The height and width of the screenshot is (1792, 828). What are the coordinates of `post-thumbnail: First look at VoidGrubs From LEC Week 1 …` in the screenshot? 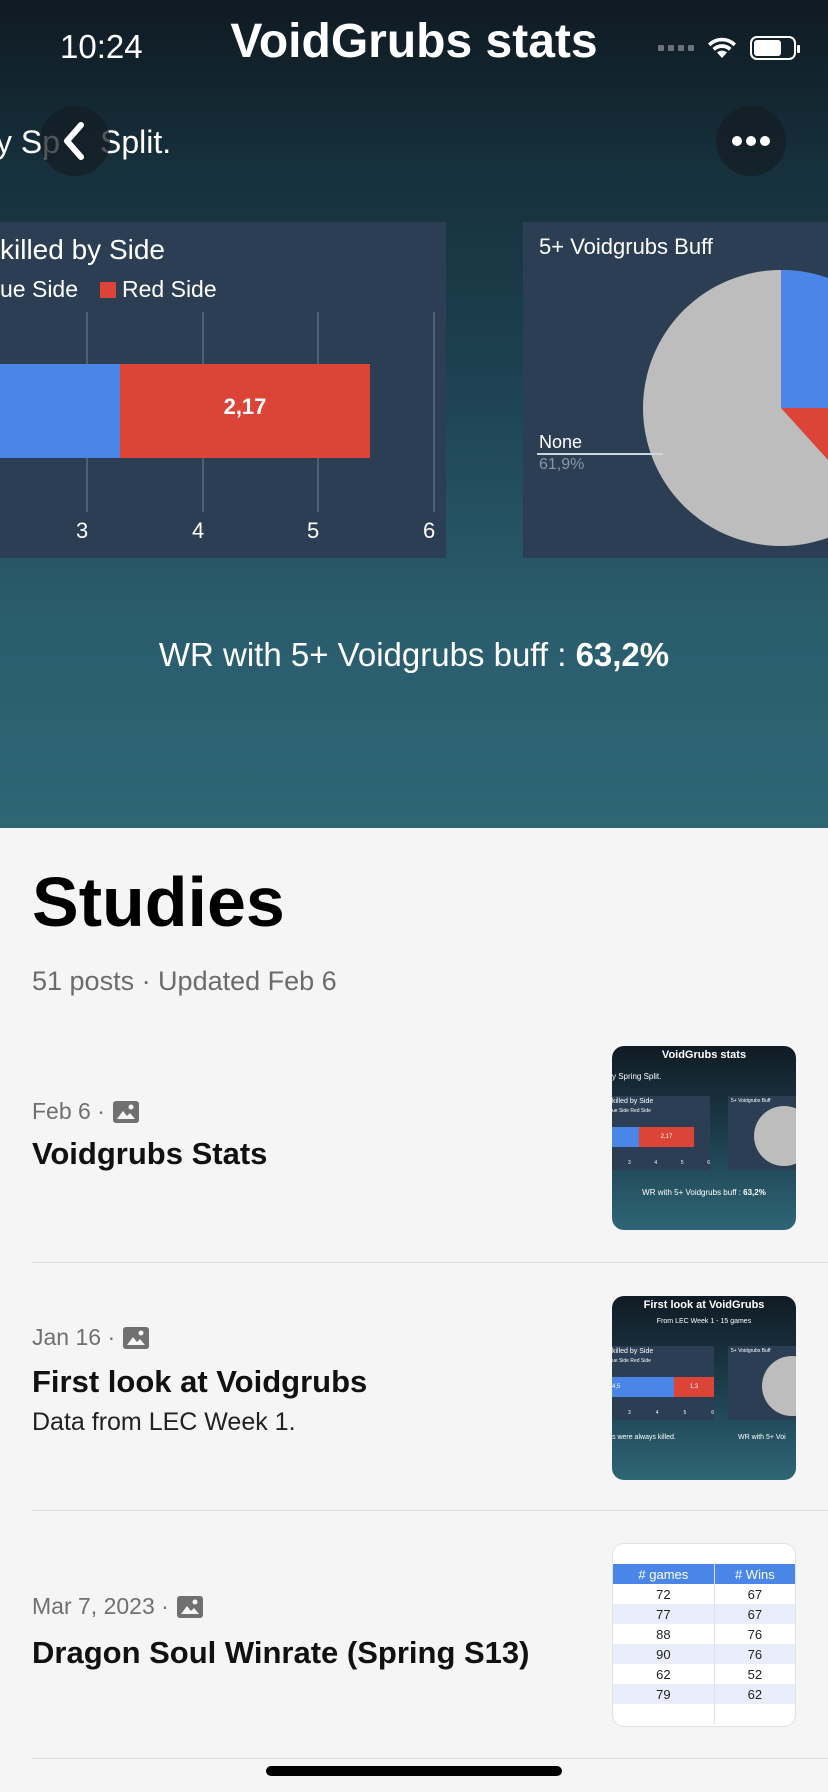 It's located at (704, 1388).